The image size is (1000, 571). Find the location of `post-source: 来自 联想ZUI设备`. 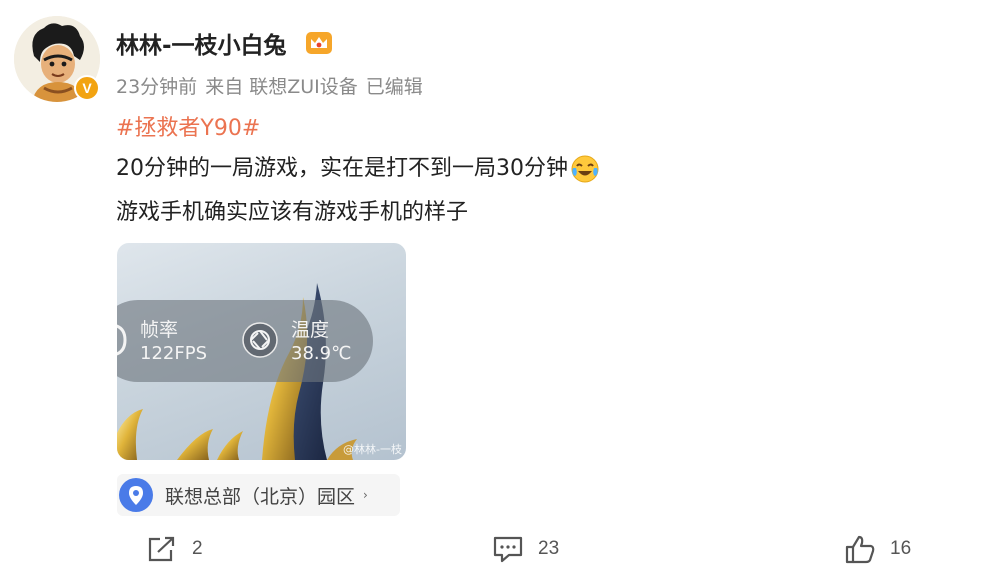

post-source: 来自 联想ZUI设备 is located at coordinates (281, 87).